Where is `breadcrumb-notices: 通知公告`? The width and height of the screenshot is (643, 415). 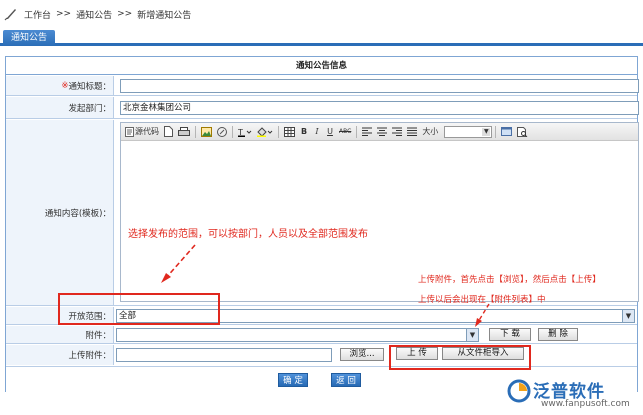
breadcrumb-notices: 通知公告 is located at coordinates (94, 14).